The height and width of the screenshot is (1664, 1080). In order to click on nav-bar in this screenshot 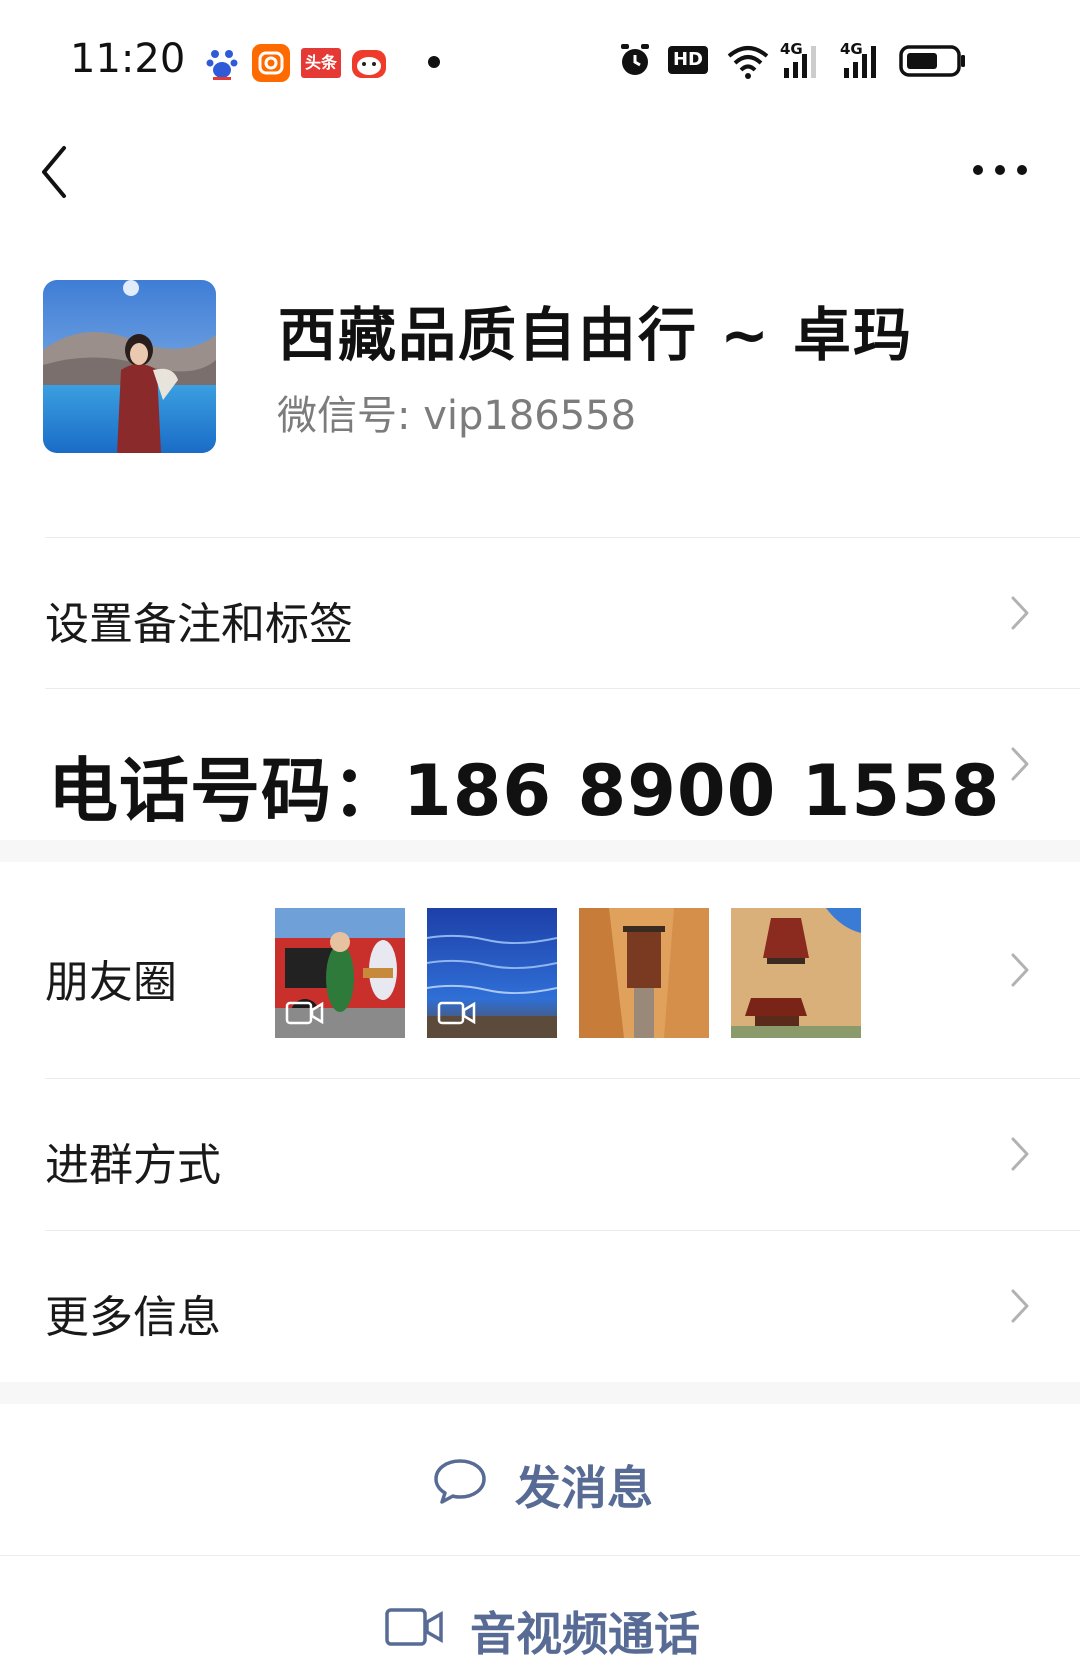, I will do `click(540, 175)`.